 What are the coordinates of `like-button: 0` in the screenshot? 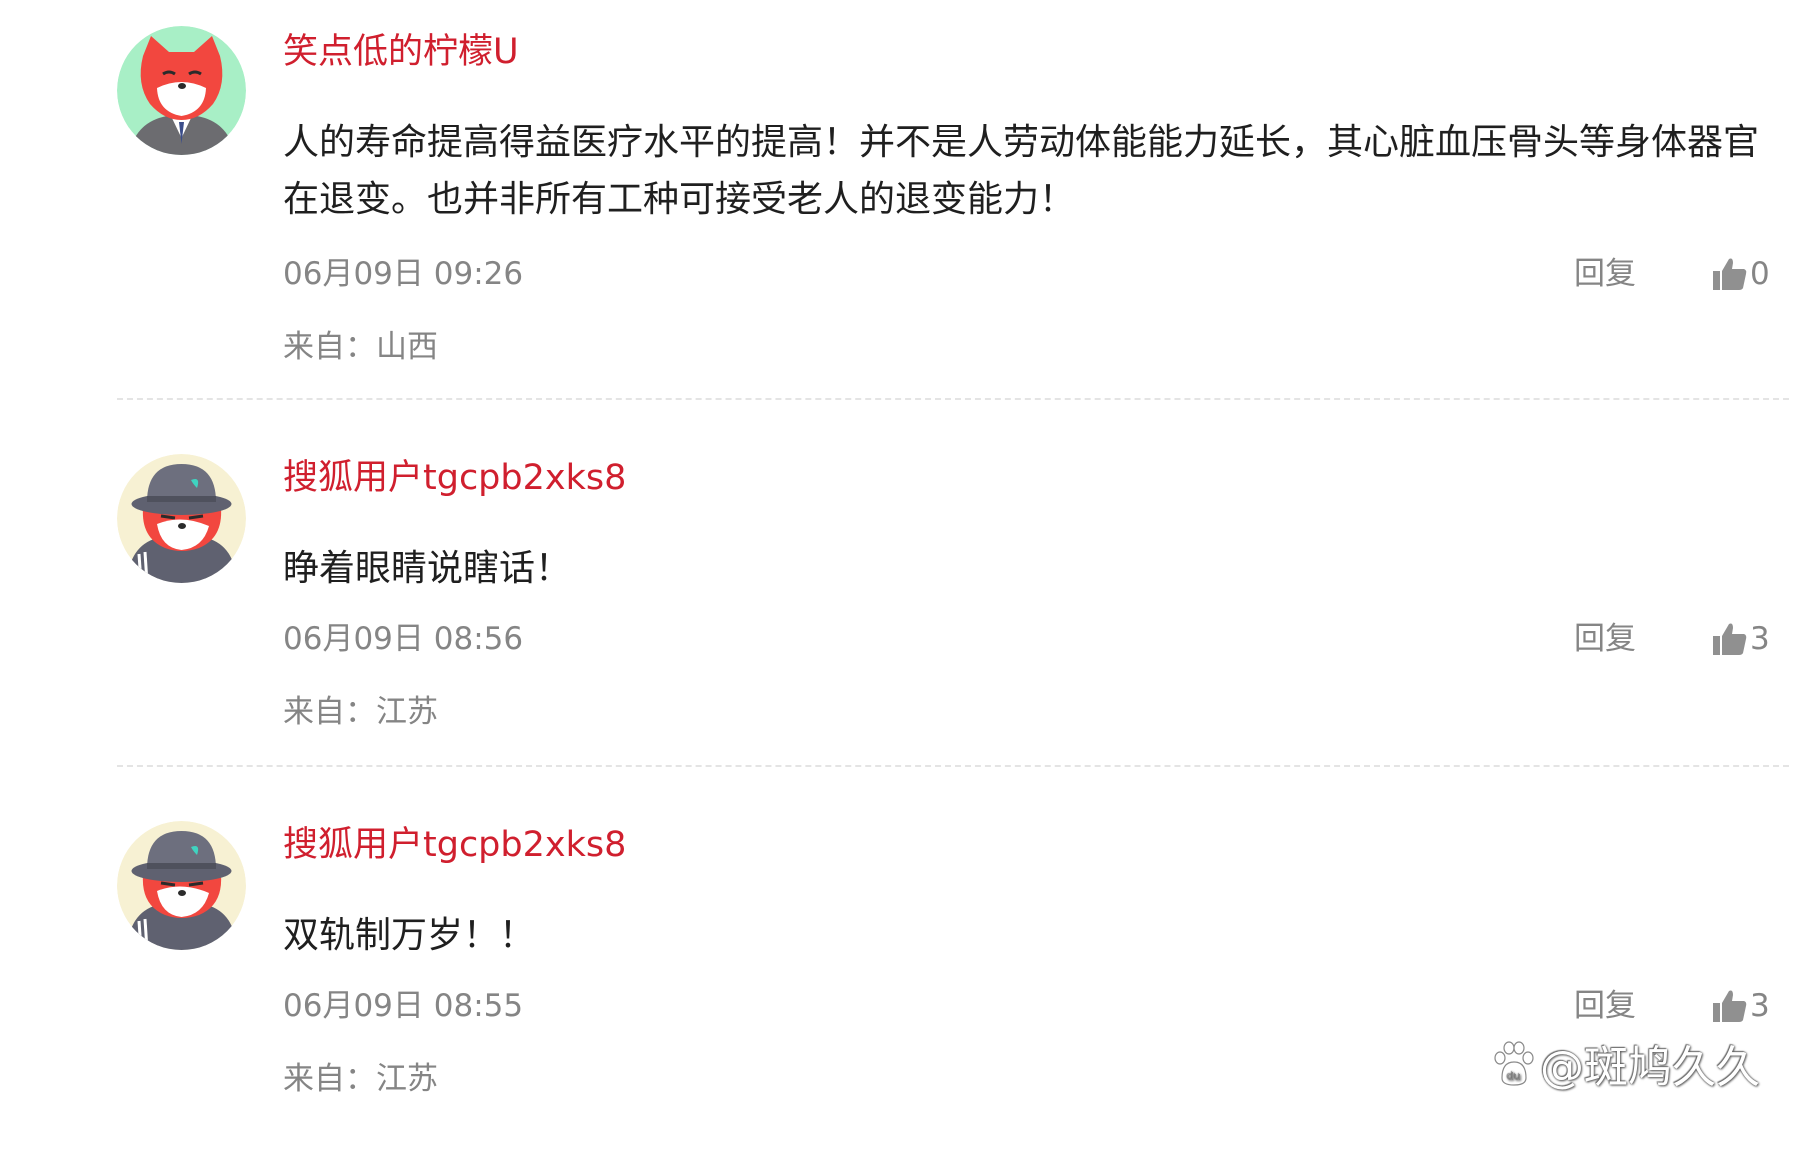 It's located at (1741, 274).